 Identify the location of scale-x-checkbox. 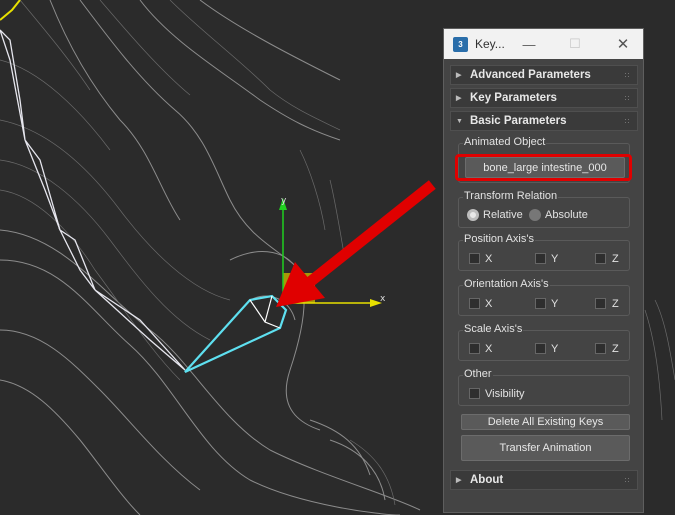
(474, 348).